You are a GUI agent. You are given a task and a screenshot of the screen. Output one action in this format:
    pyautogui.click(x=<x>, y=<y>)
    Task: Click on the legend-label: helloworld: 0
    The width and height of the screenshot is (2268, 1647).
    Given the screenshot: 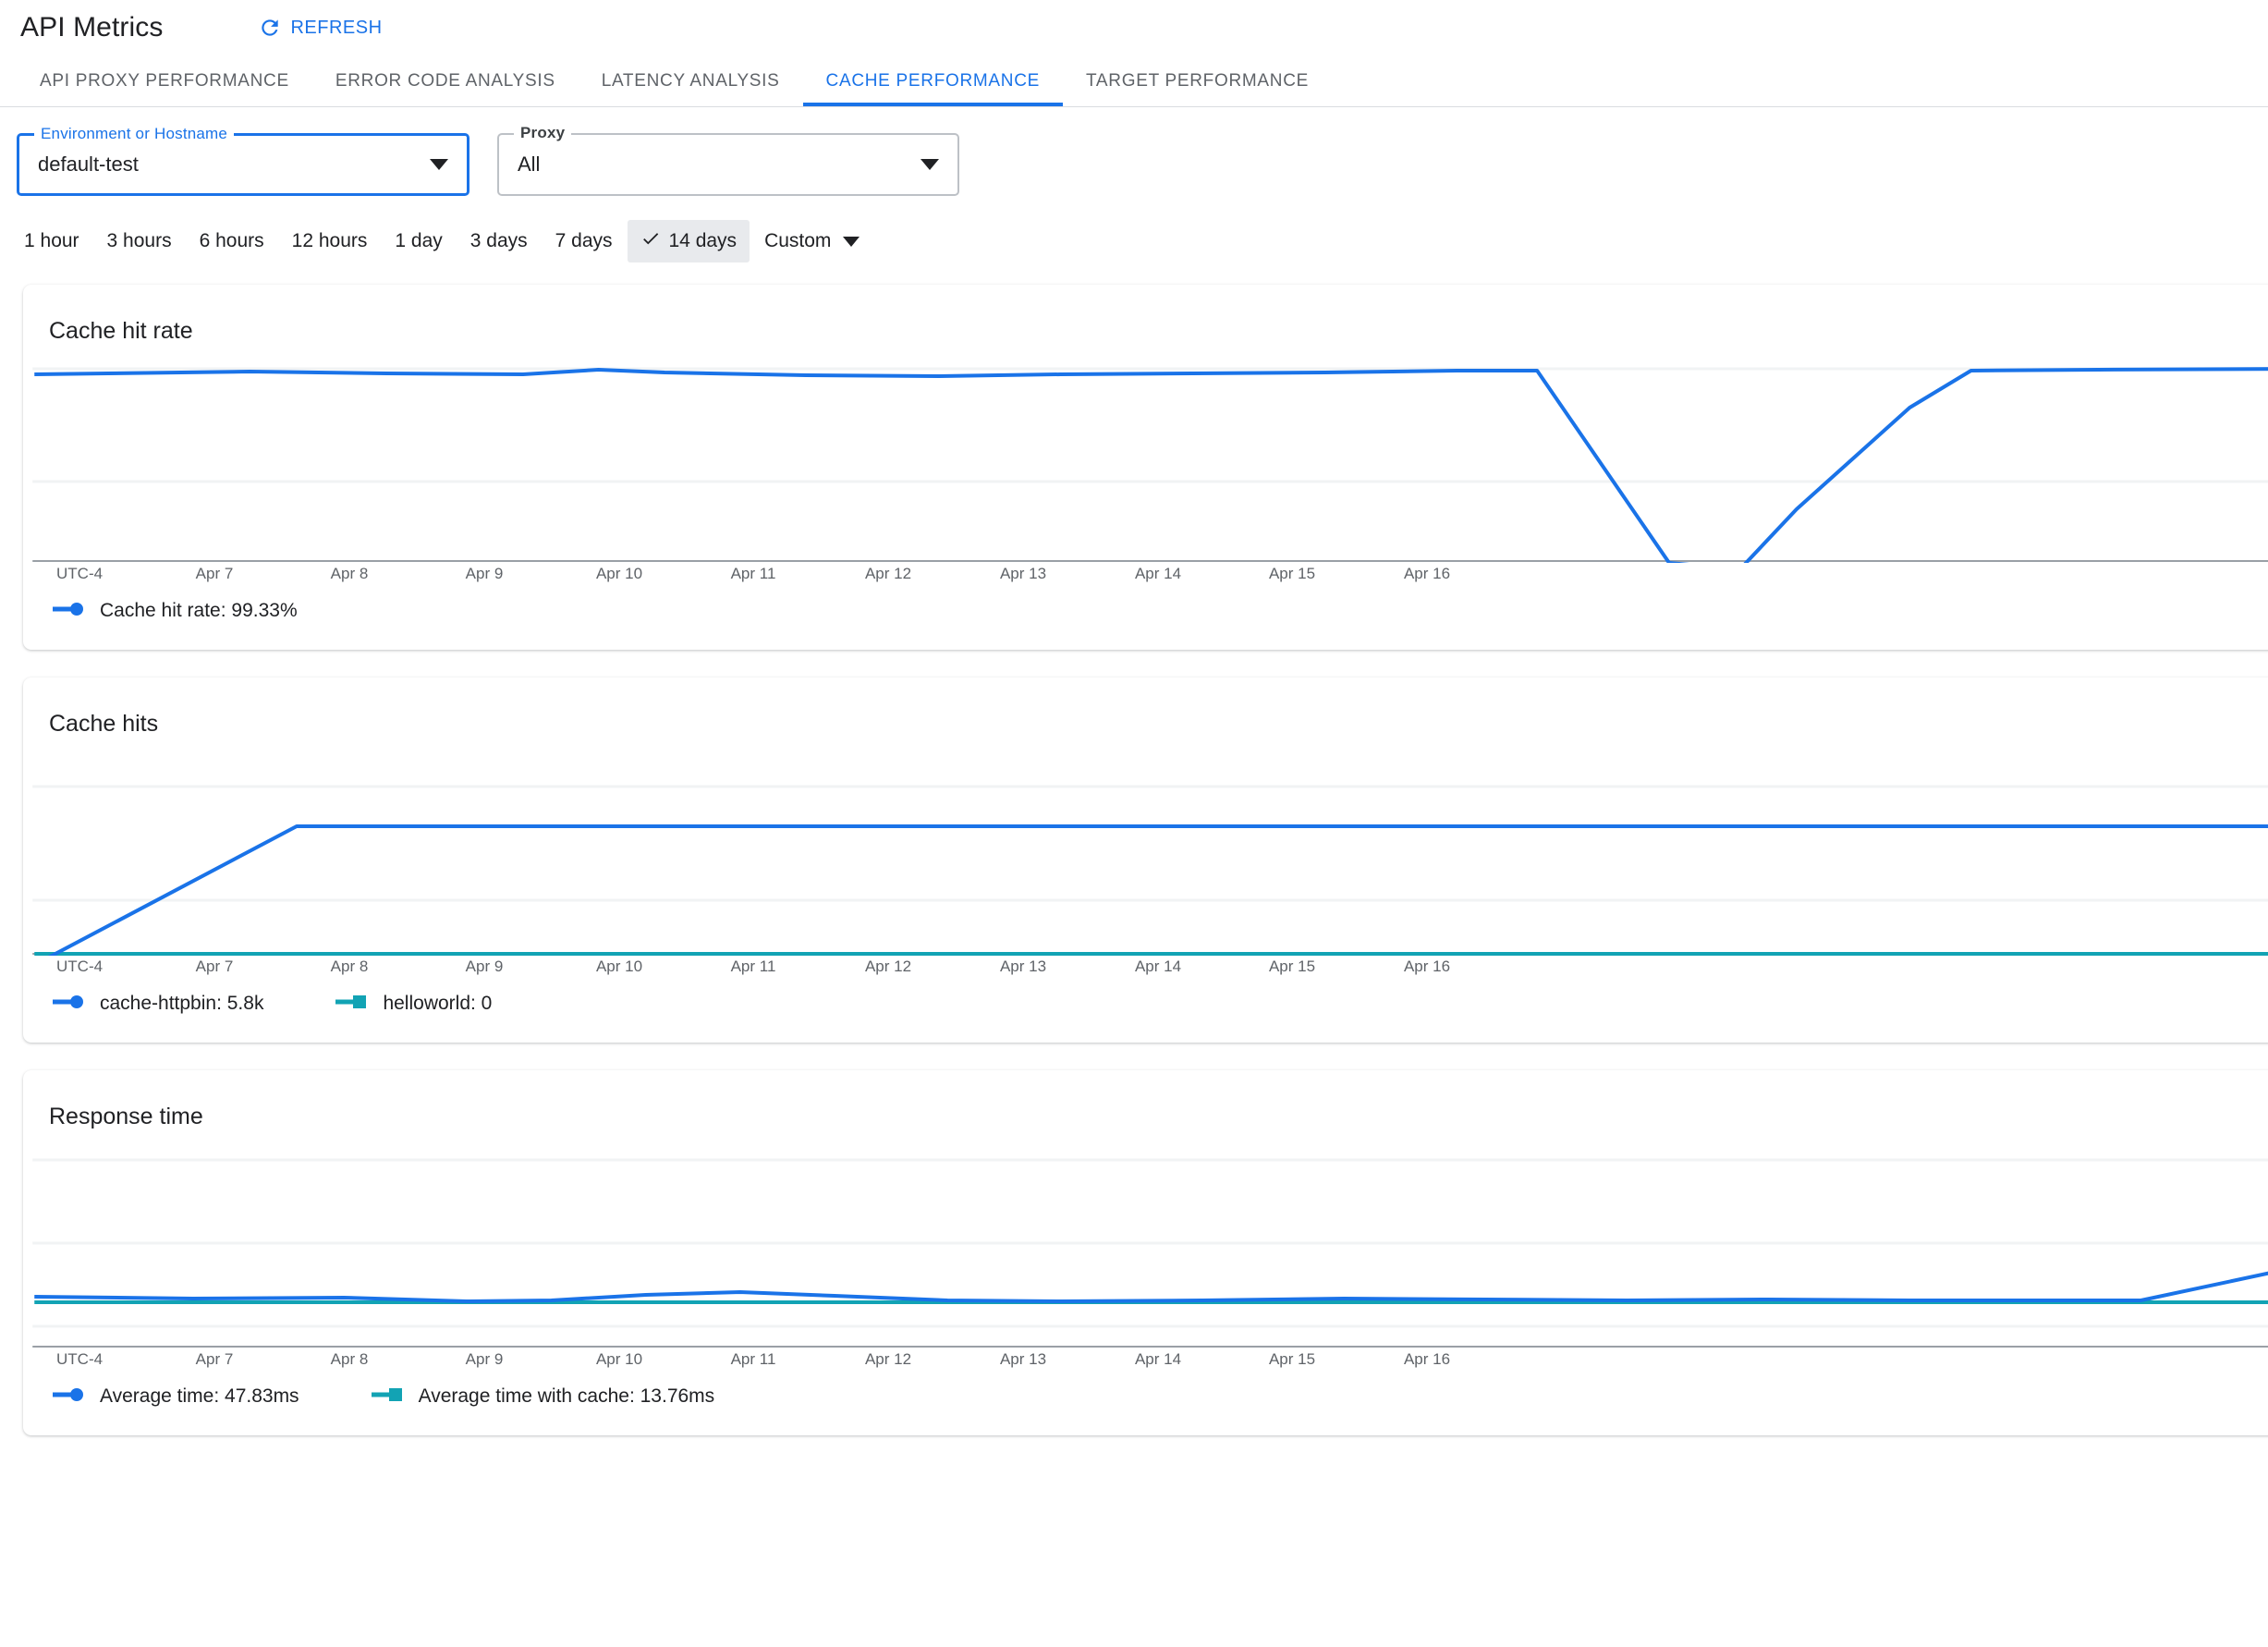 What is the action you would take?
    pyautogui.click(x=438, y=1004)
    